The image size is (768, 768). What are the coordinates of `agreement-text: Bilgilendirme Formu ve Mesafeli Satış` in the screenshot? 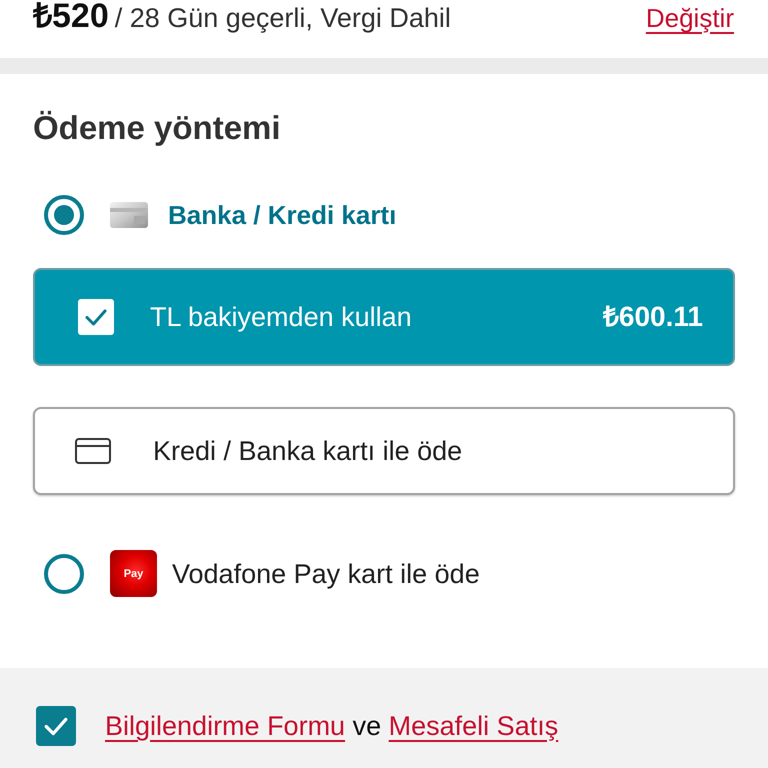 It's located at (331, 726).